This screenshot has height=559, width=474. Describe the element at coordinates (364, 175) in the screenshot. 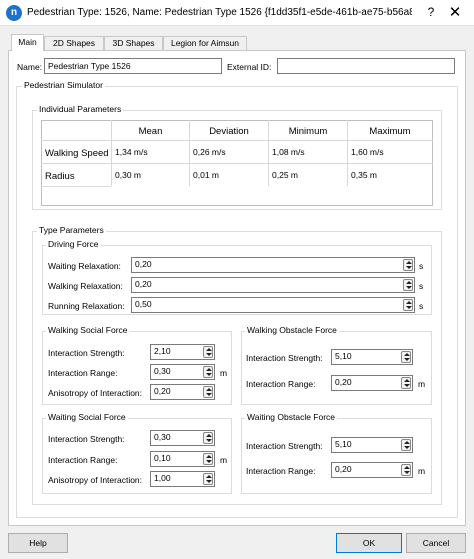

I see `cell-radius-maximum: 0,35 m` at that location.